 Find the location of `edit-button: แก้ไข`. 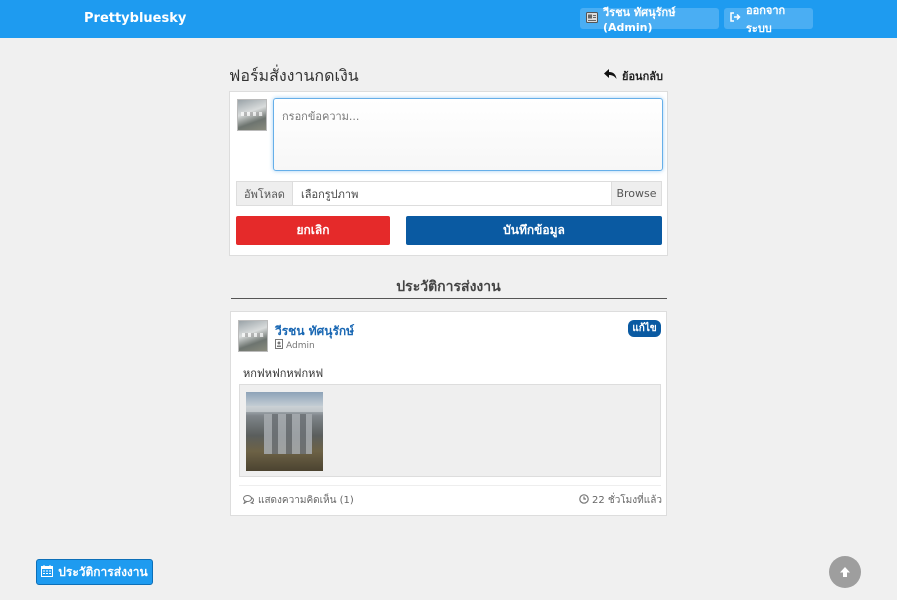

edit-button: แก้ไข is located at coordinates (644, 328).